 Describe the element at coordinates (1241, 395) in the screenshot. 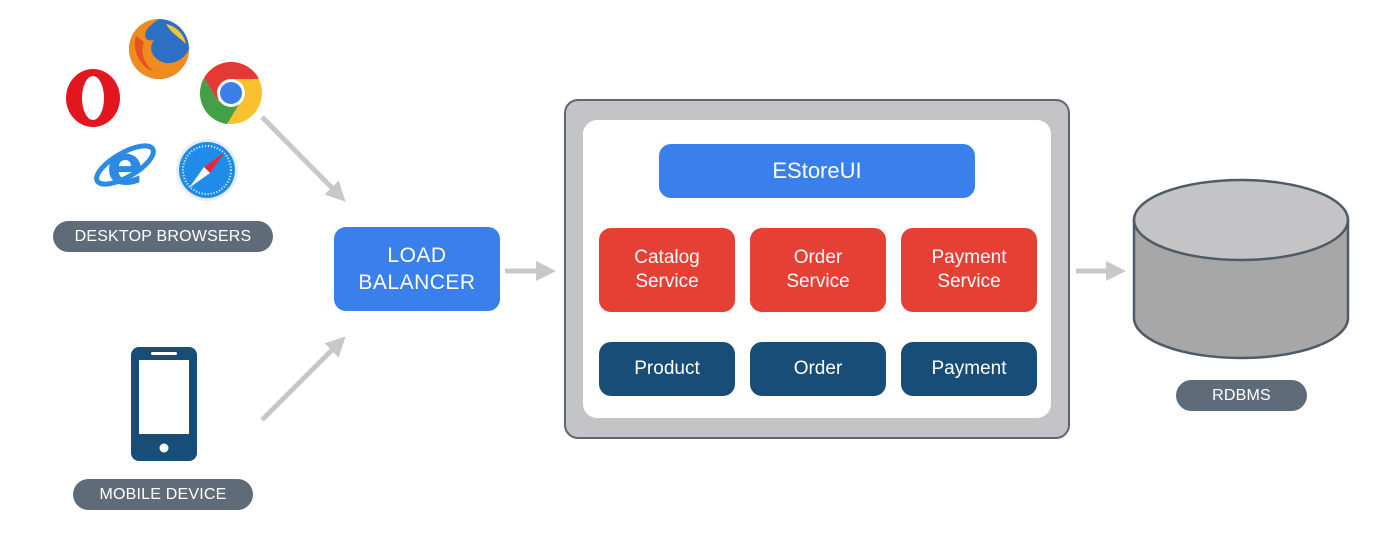

I see `rdbms-label: RDBMS` at that location.